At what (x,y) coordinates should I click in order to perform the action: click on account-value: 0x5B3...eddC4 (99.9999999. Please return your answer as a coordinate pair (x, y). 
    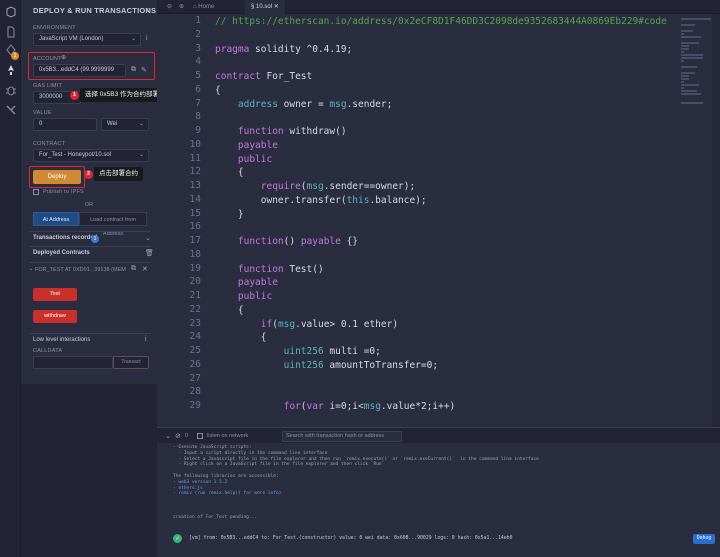
    Looking at the image, I should click on (77, 70).